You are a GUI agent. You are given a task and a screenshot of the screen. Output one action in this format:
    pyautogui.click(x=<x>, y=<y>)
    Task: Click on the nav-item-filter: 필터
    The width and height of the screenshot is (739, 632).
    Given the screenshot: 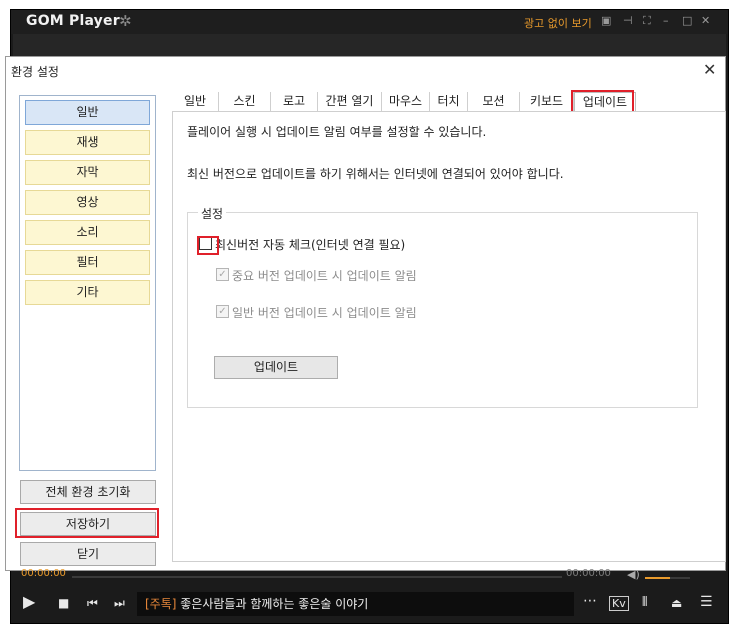 What is the action you would take?
    pyautogui.click(x=87, y=262)
    